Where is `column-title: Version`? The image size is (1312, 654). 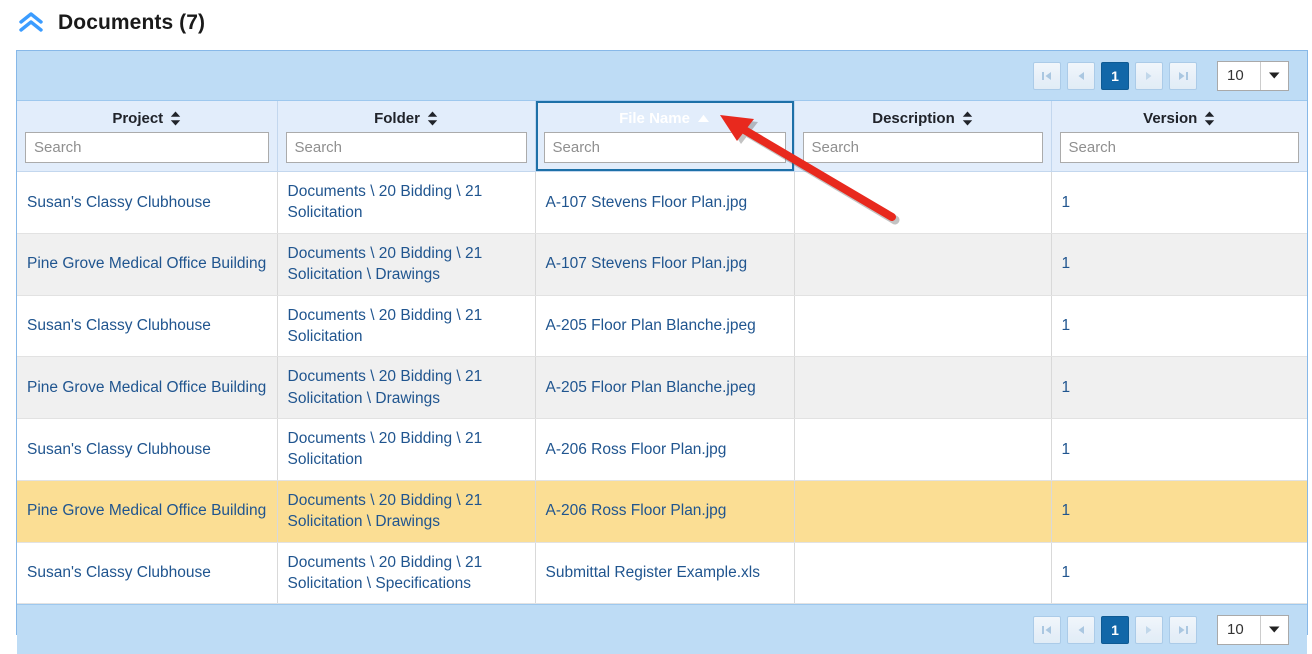 column-title: Version is located at coordinates (1170, 118).